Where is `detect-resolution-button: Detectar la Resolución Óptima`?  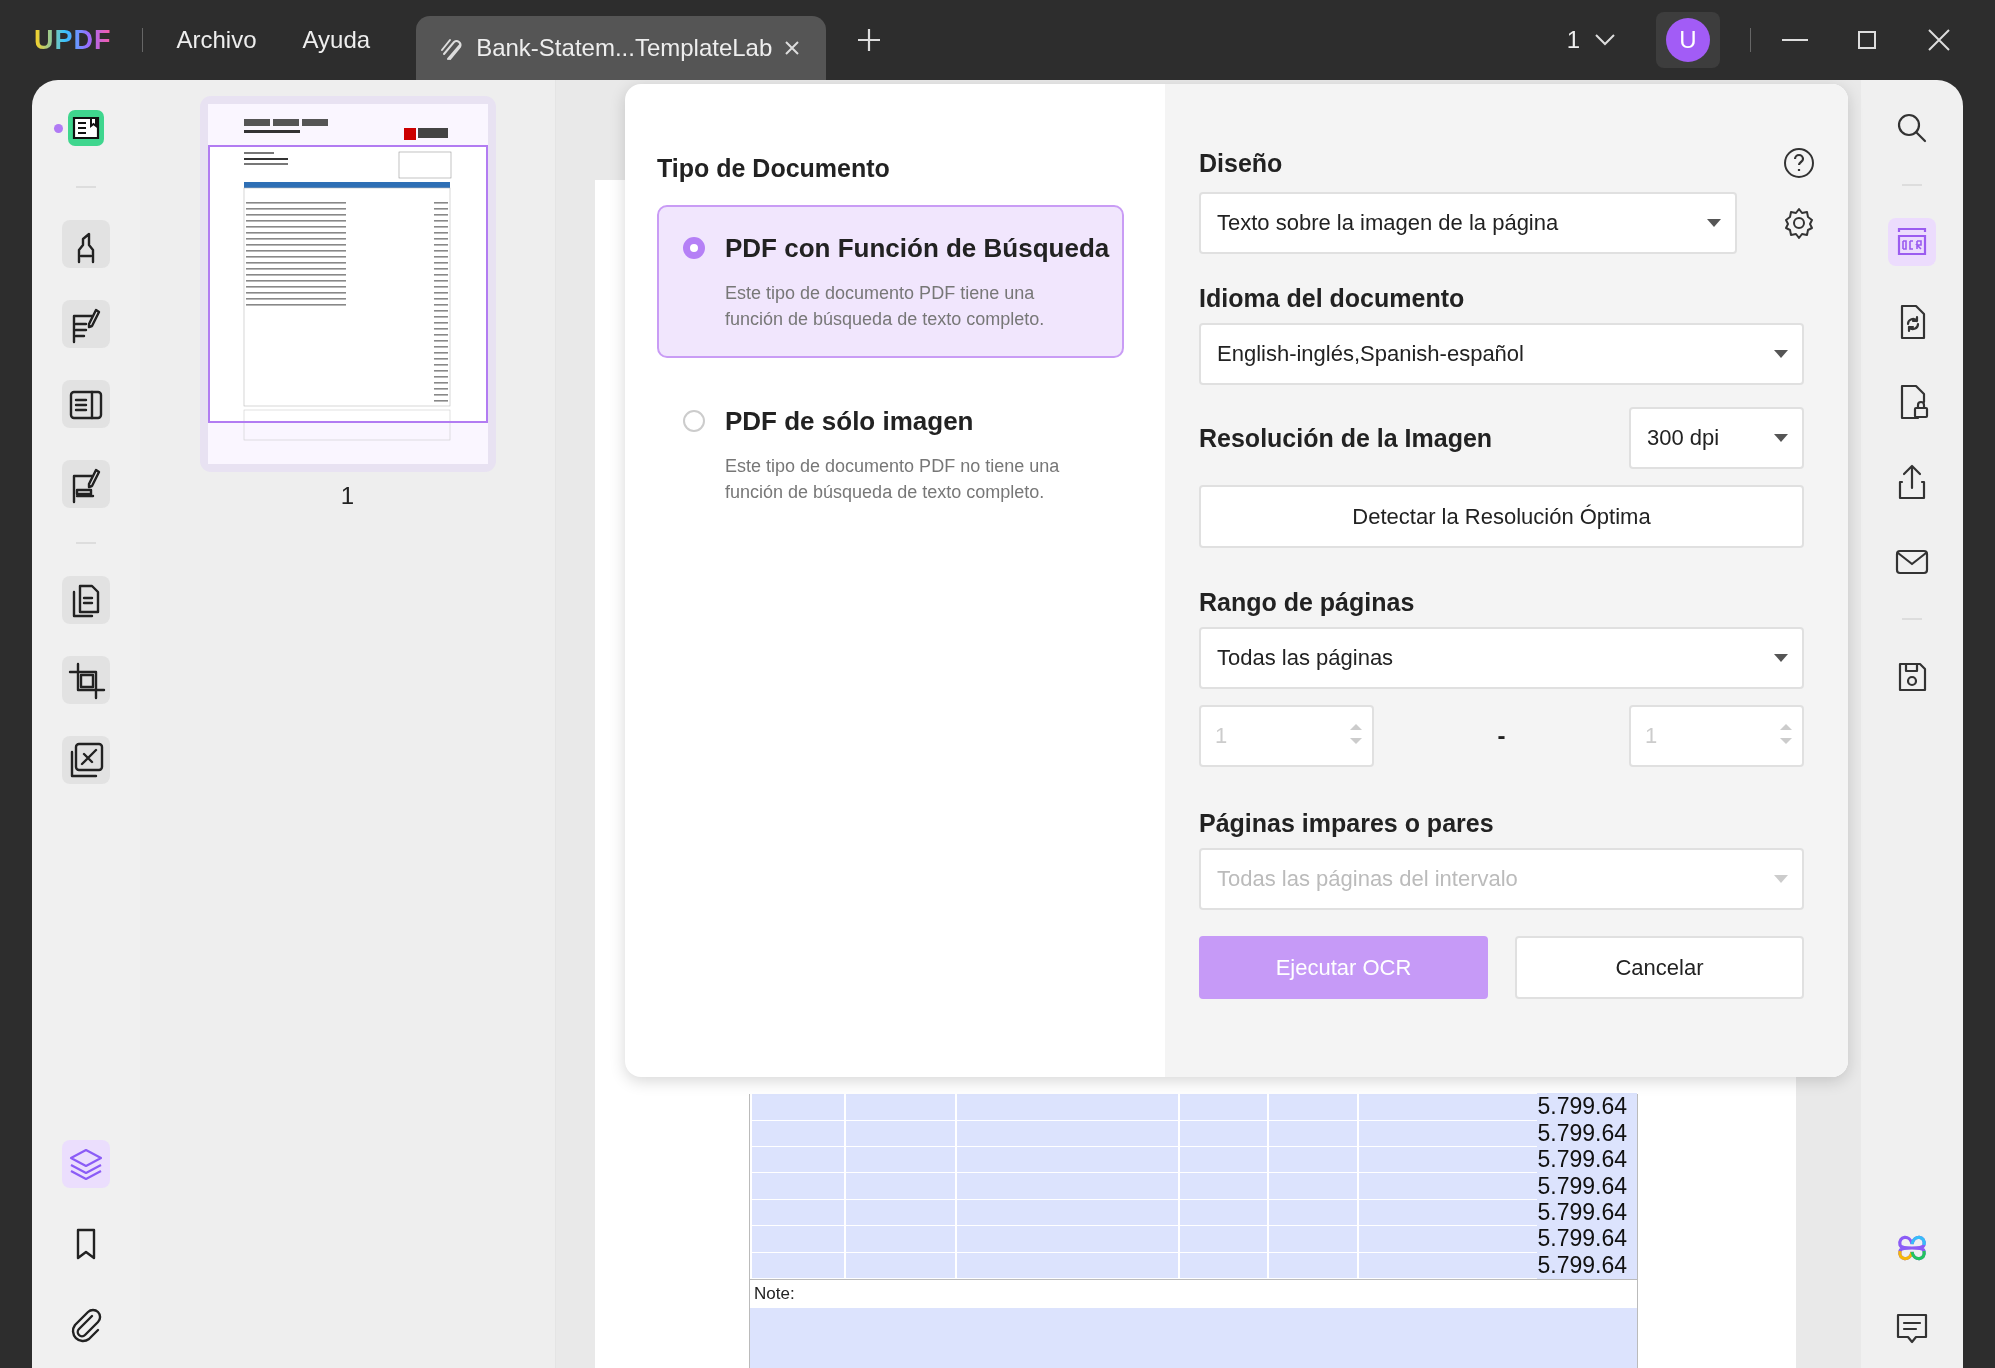 detect-resolution-button: Detectar la Resolución Óptima is located at coordinates (1501, 516).